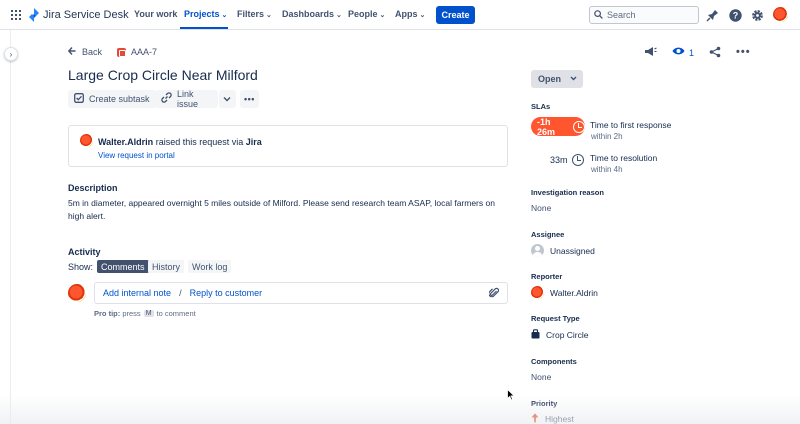  Describe the element at coordinates (692, 52) in the screenshot. I see `watchers-count: 1` at that location.